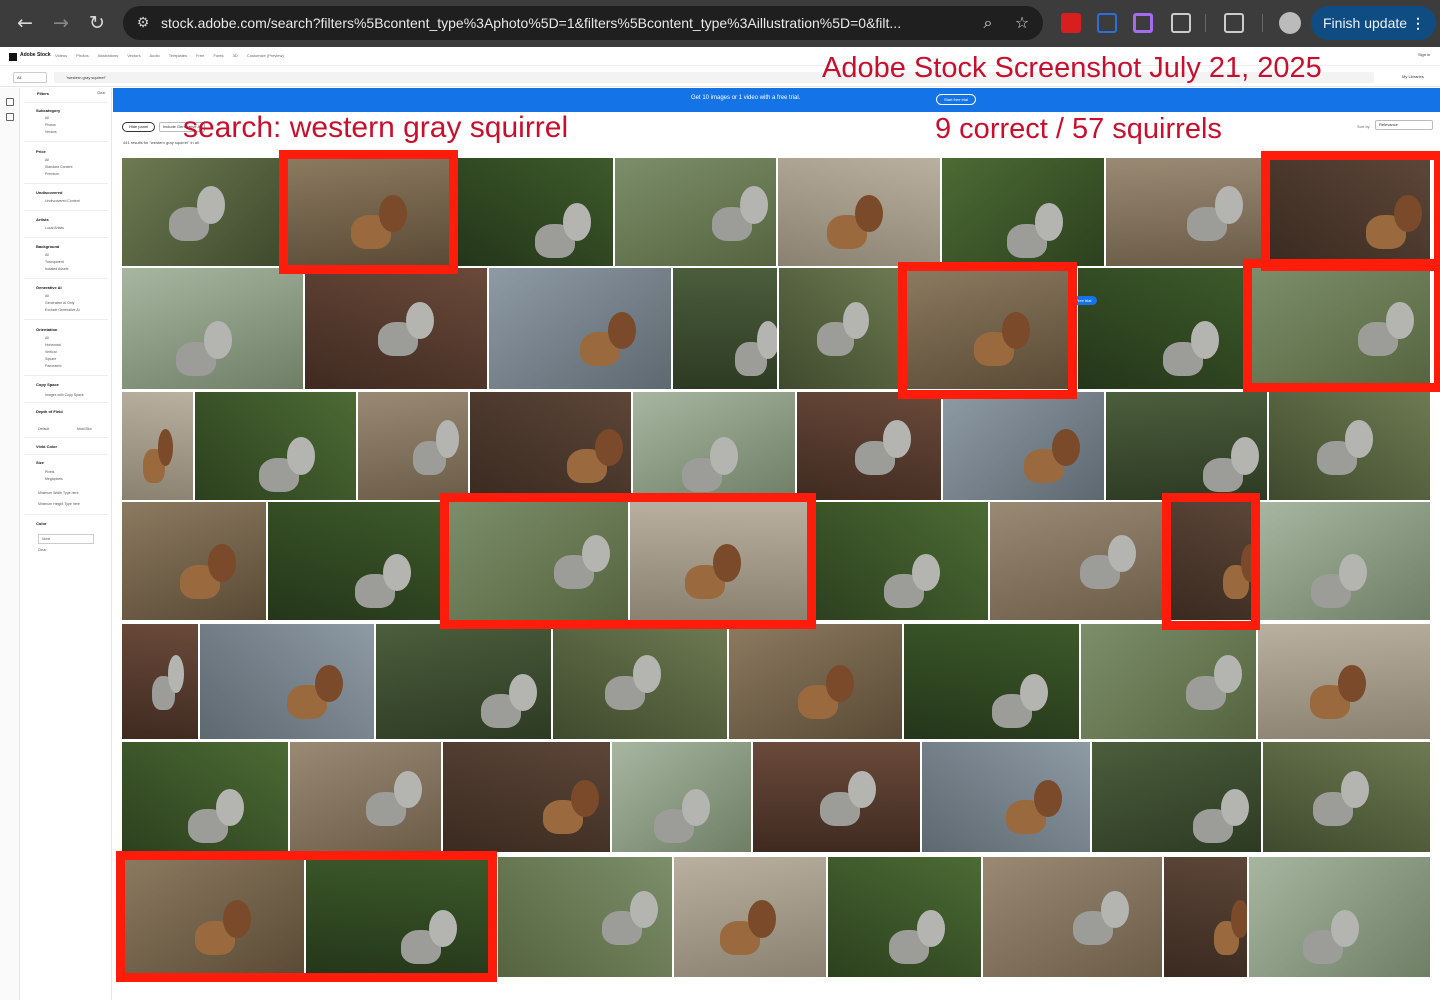 This screenshot has height=1000, width=1440. I want to click on tab-search-icon, so click(1234, 23).